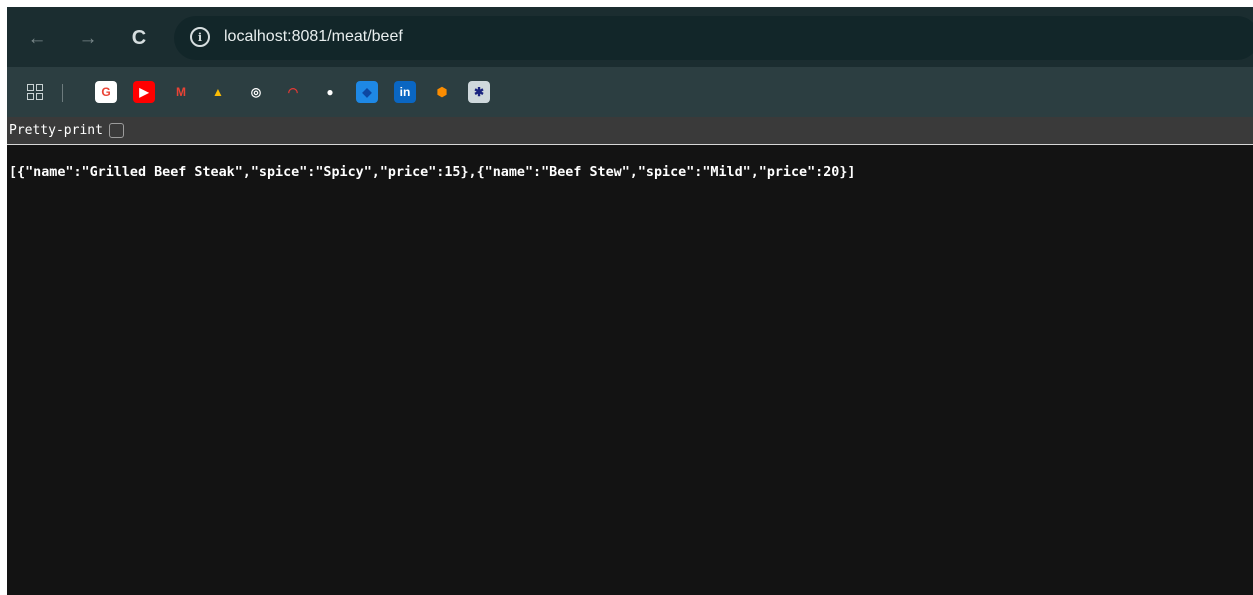 The height and width of the screenshot is (595, 1253). I want to click on pretty-print-label: Pretty-print, so click(56, 130).